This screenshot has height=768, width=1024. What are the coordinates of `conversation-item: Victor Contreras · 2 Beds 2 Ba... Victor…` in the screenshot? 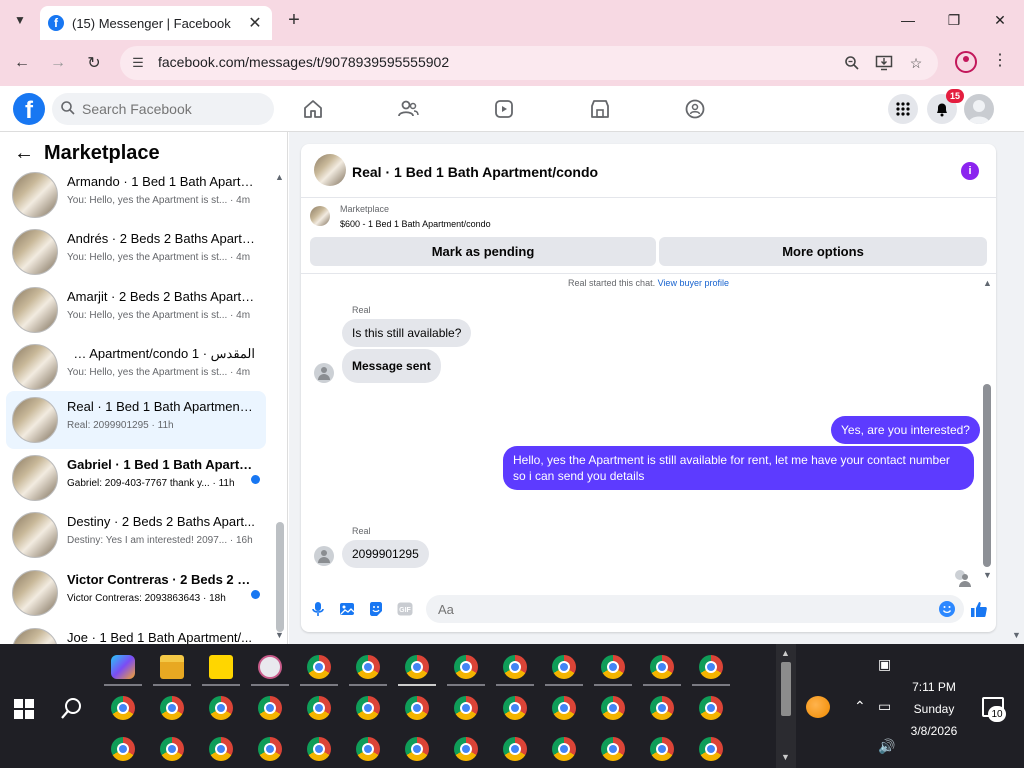 It's located at (136, 593).